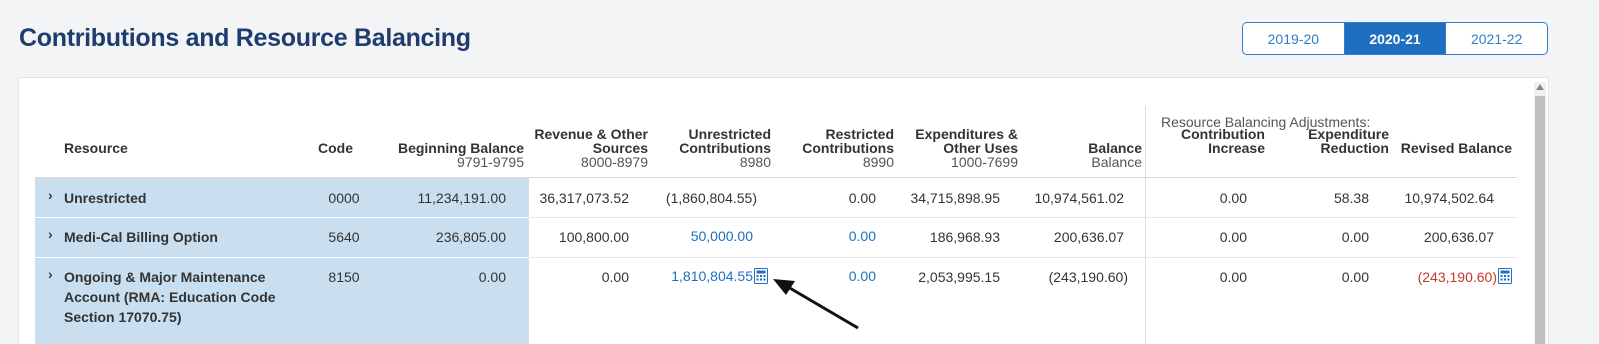 This screenshot has height=344, width=1599. I want to click on col-header-unrestricted-l2: Contributions, so click(725, 148).